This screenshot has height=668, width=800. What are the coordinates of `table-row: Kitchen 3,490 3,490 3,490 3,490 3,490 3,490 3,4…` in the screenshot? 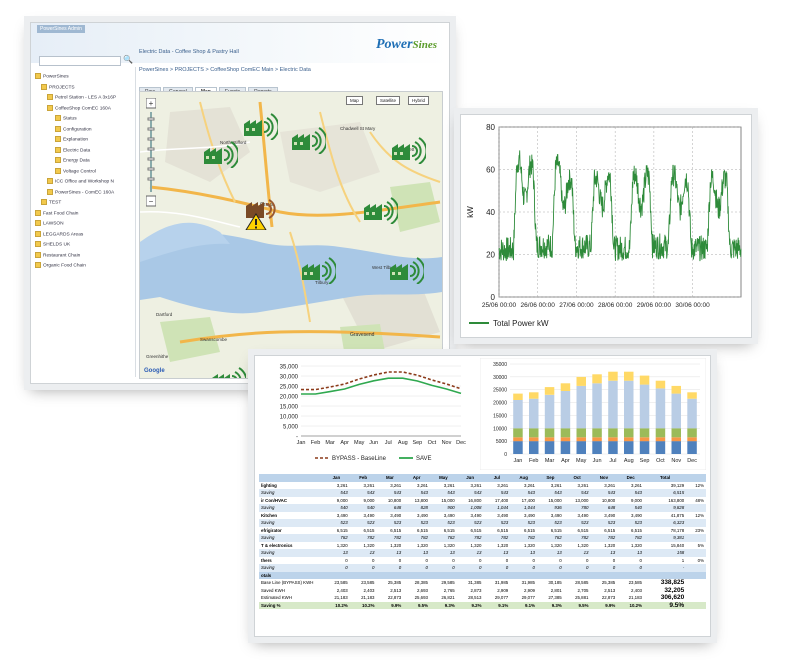 It's located at (482, 515).